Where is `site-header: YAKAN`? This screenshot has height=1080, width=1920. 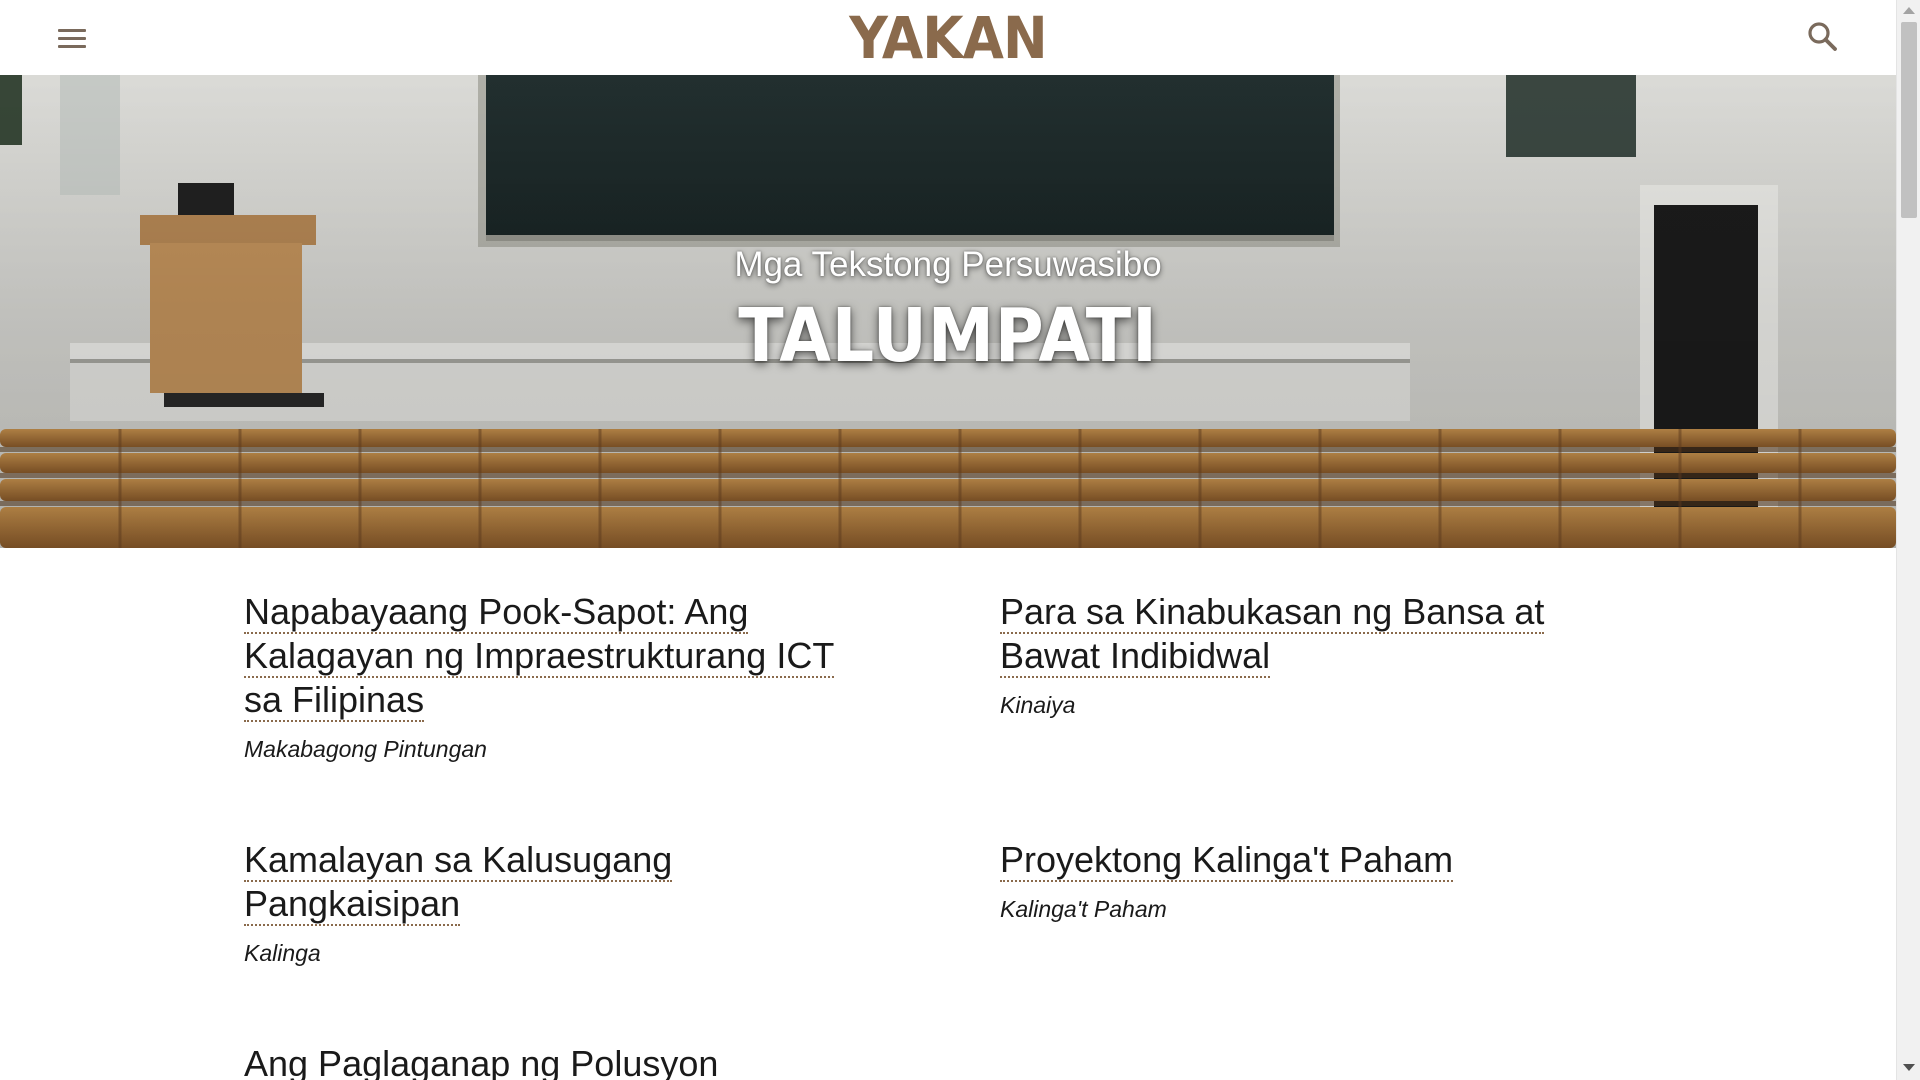
site-header: YAKAN is located at coordinates (948, 37).